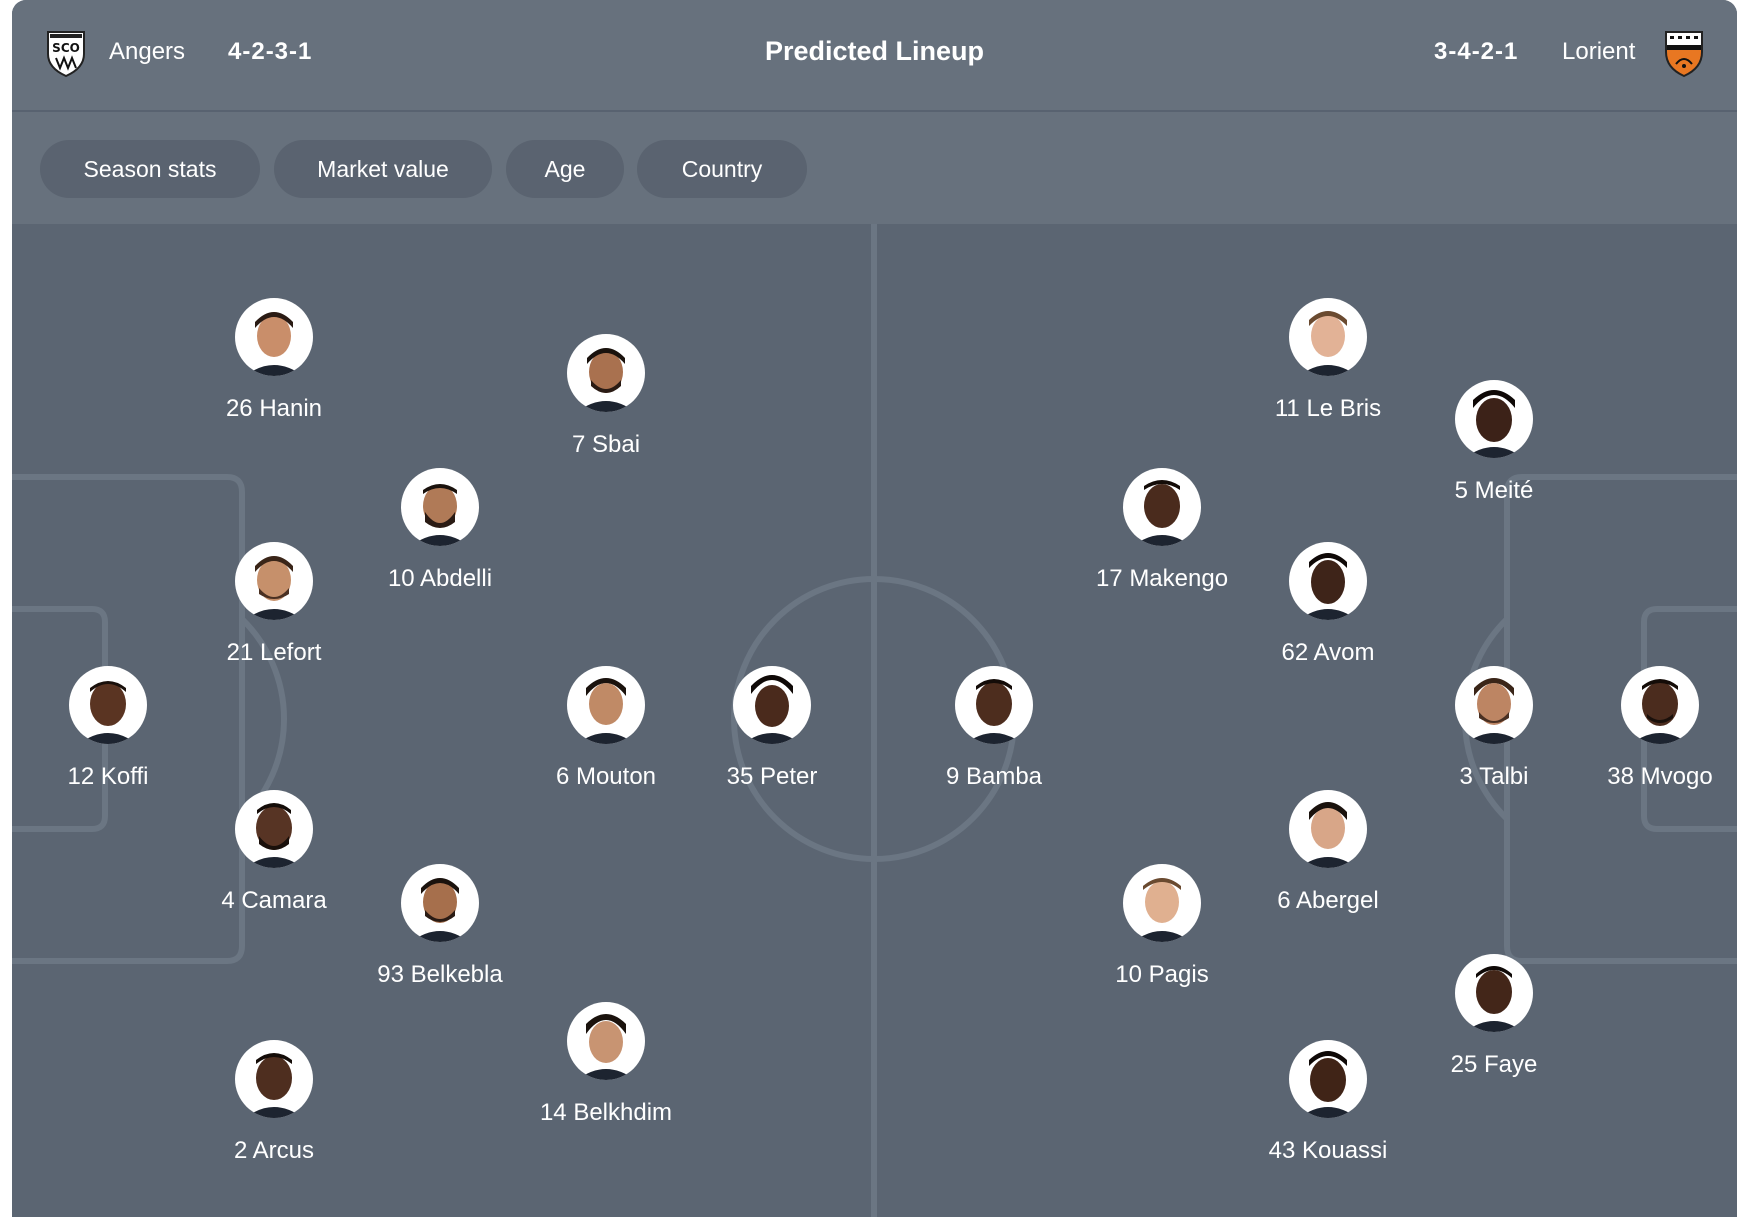  What do you see at coordinates (274, 652) in the screenshot?
I see `player-label: 21 Lefort` at bounding box center [274, 652].